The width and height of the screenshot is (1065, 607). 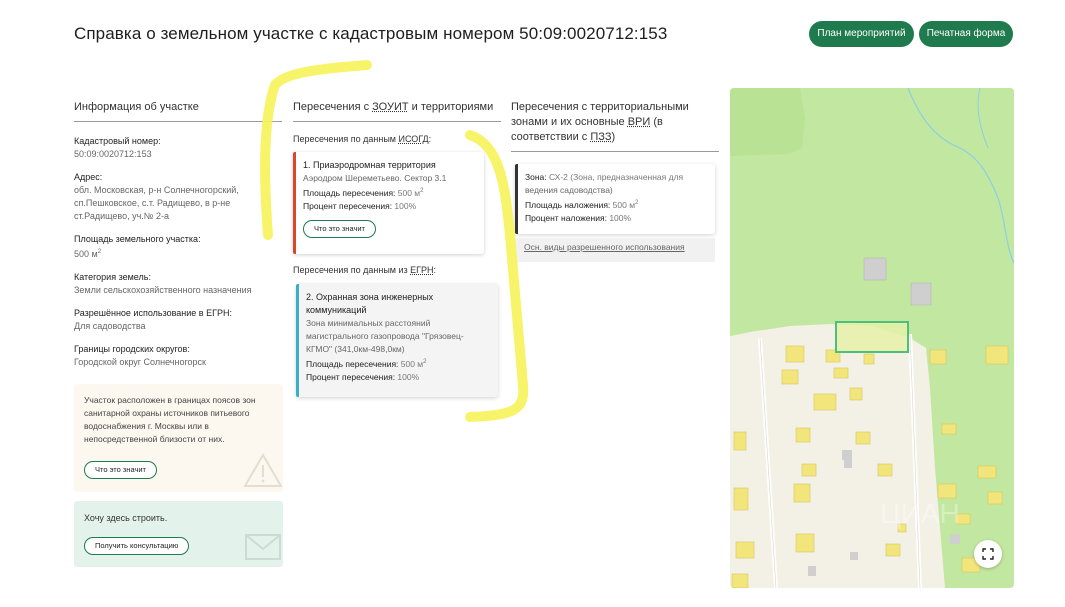 What do you see at coordinates (369, 165) in the screenshot?
I see `card-title: 1. Приаэродромная территория` at bounding box center [369, 165].